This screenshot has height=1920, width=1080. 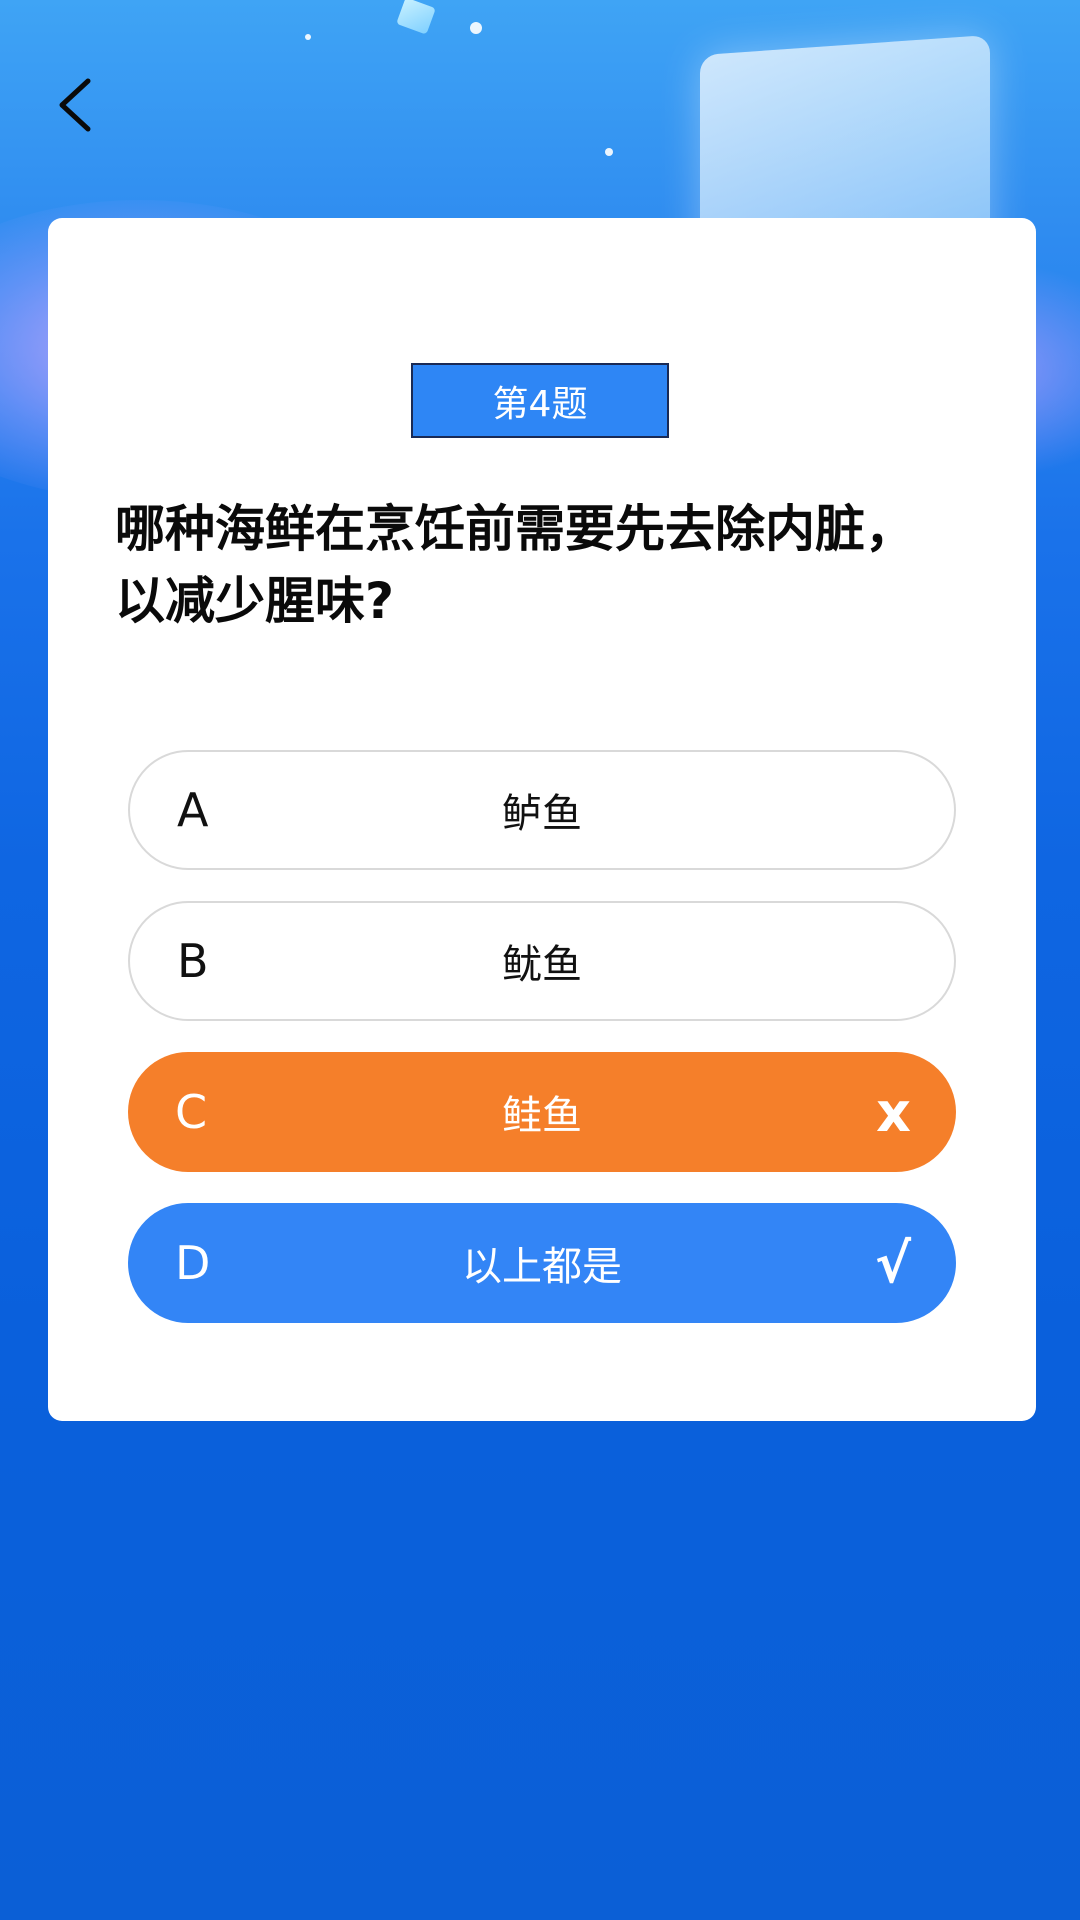 I want to click on option-text: 鲑鱼, so click(x=542, y=1116).